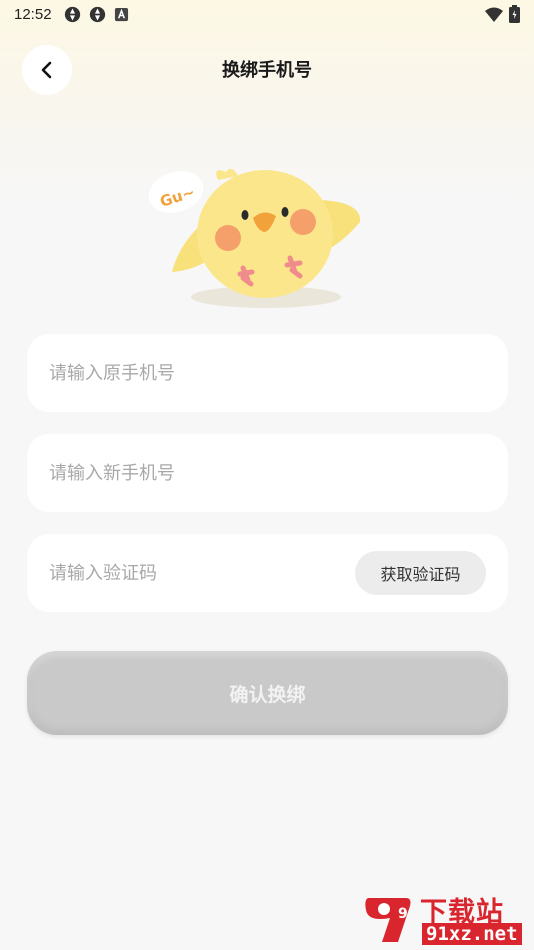  Describe the element at coordinates (33, 14) in the screenshot. I see `status-time: 12:52` at that location.